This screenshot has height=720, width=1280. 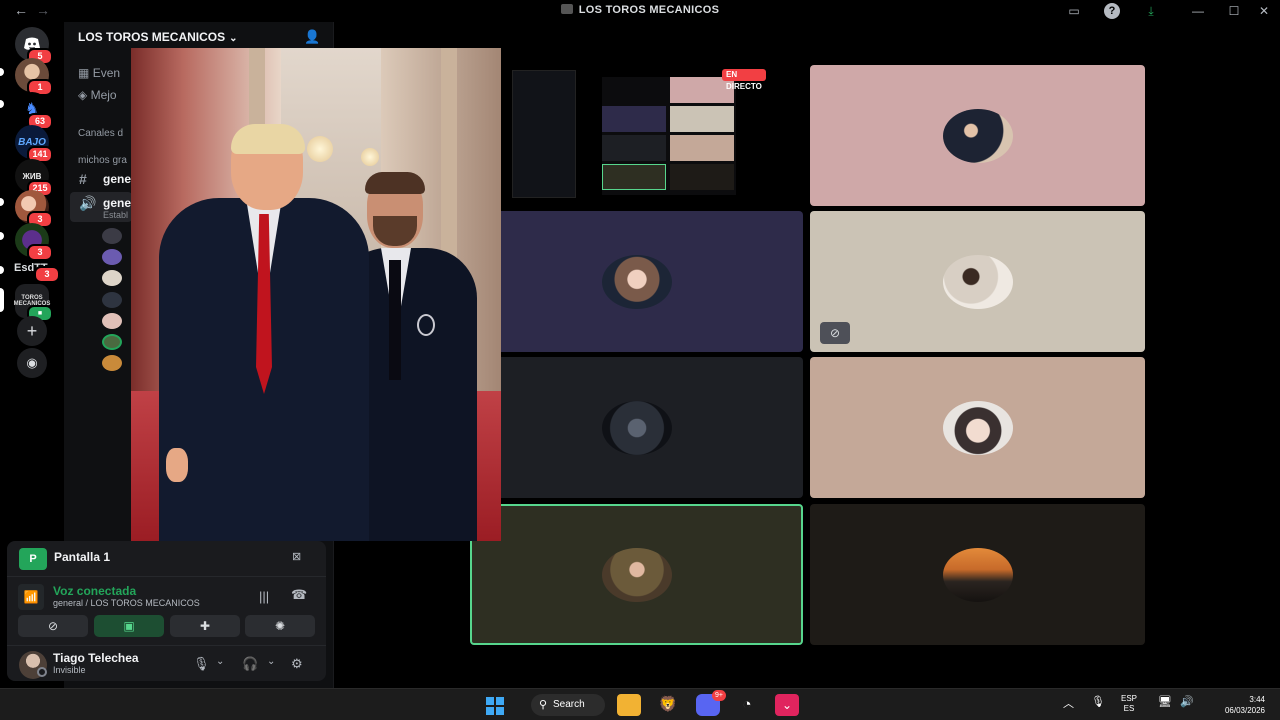 I want to click on download-icon: ⤓, so click(x=1151, y=11).